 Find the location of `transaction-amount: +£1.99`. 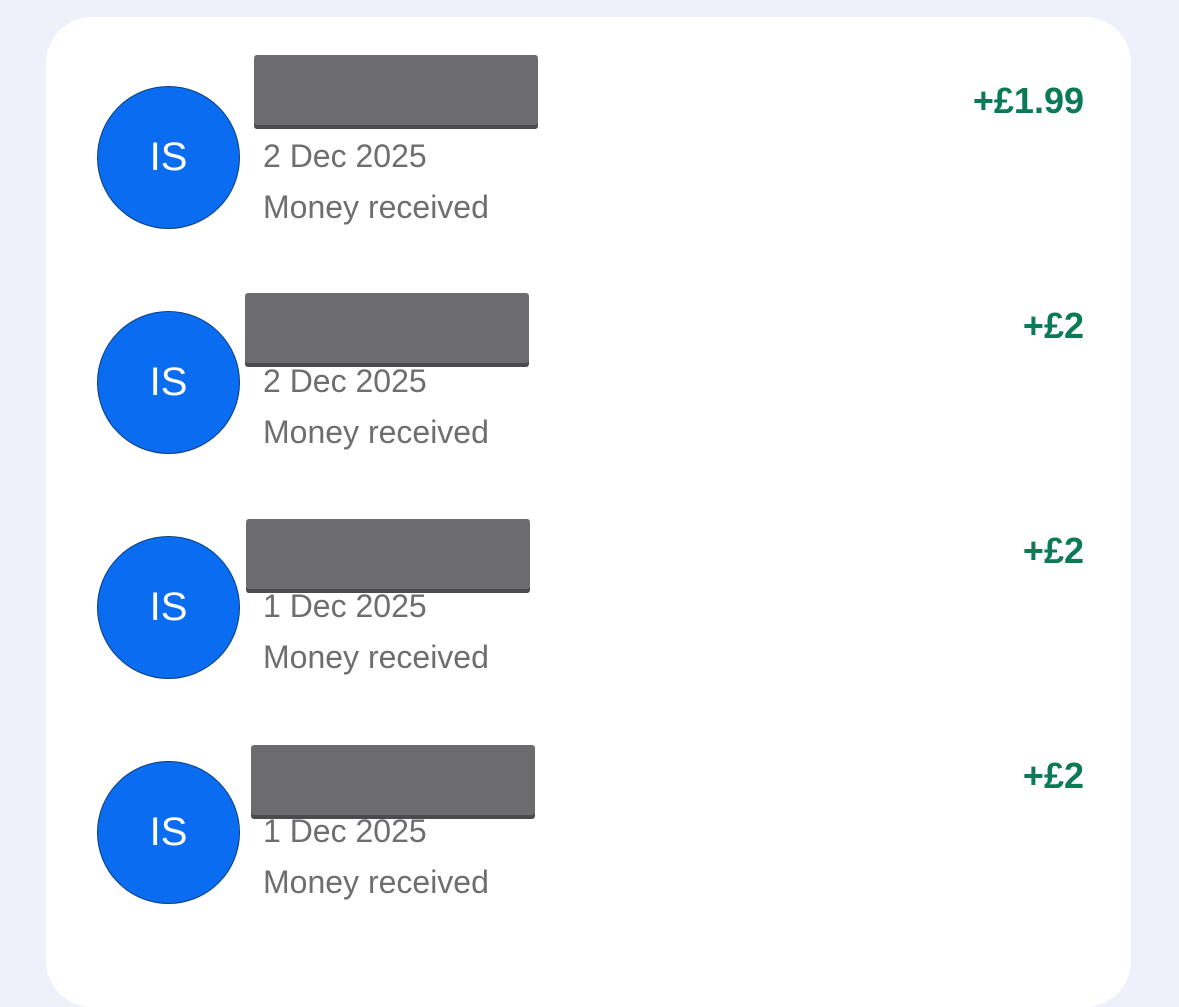

transaction-amount: +£1.99 is located at coordinates (1028, 100).